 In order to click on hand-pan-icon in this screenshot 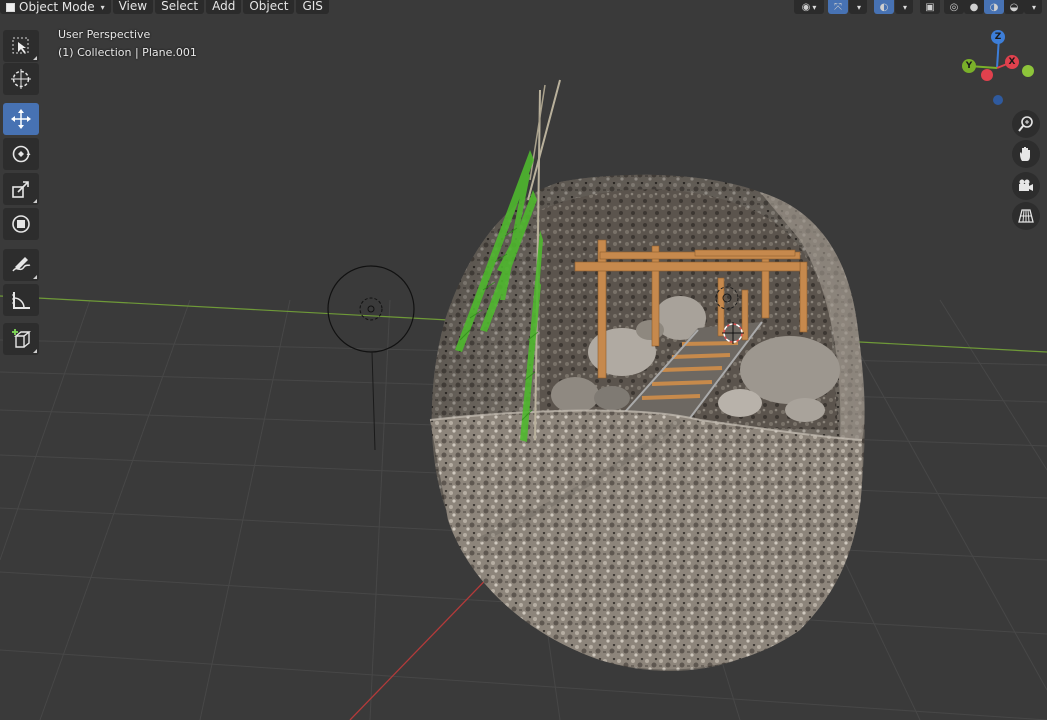, I will do `click(1025, 154)`.